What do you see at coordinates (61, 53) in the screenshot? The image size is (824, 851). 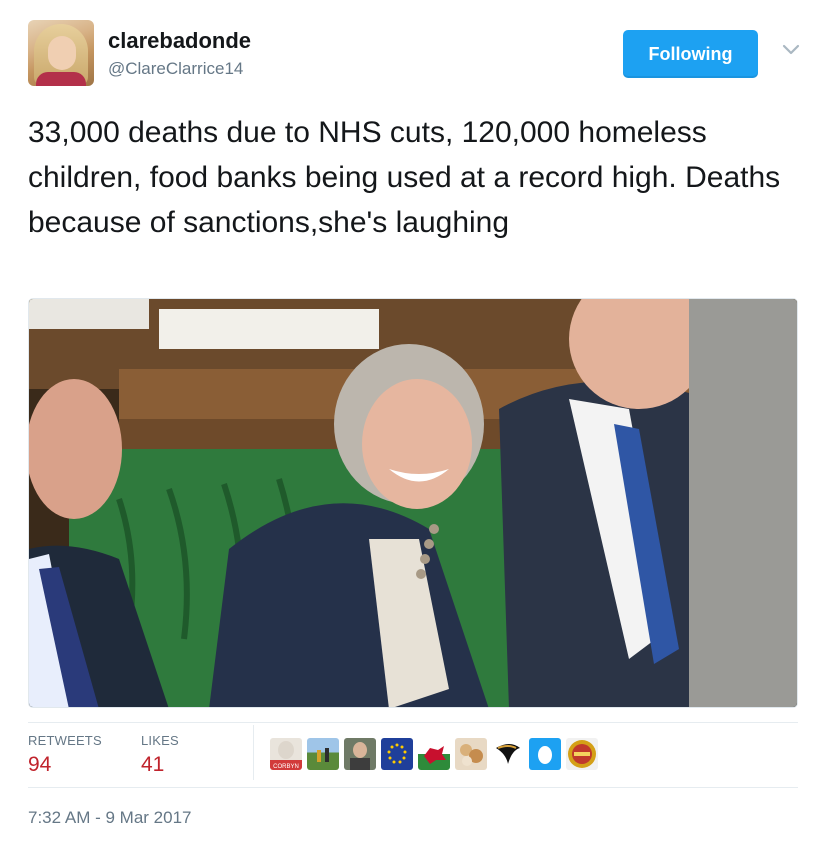 I see `avatar` at bounding box center [61, 53].